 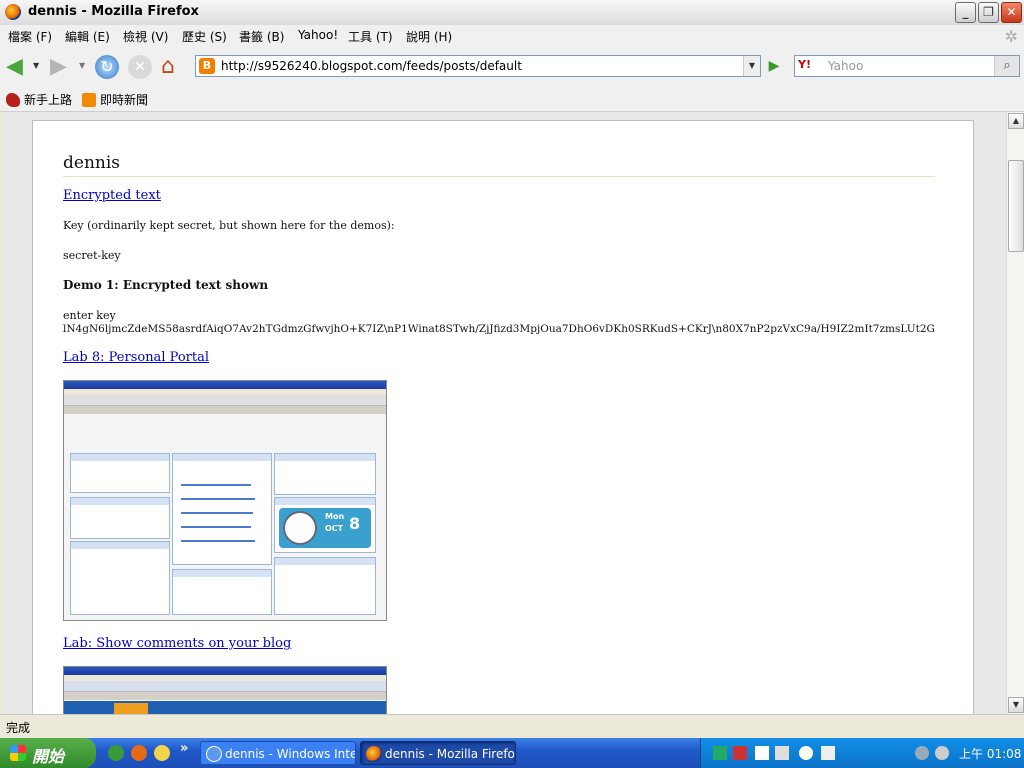 I want to click on scroll-up-button: ▲, so click(x=1016, y=121).